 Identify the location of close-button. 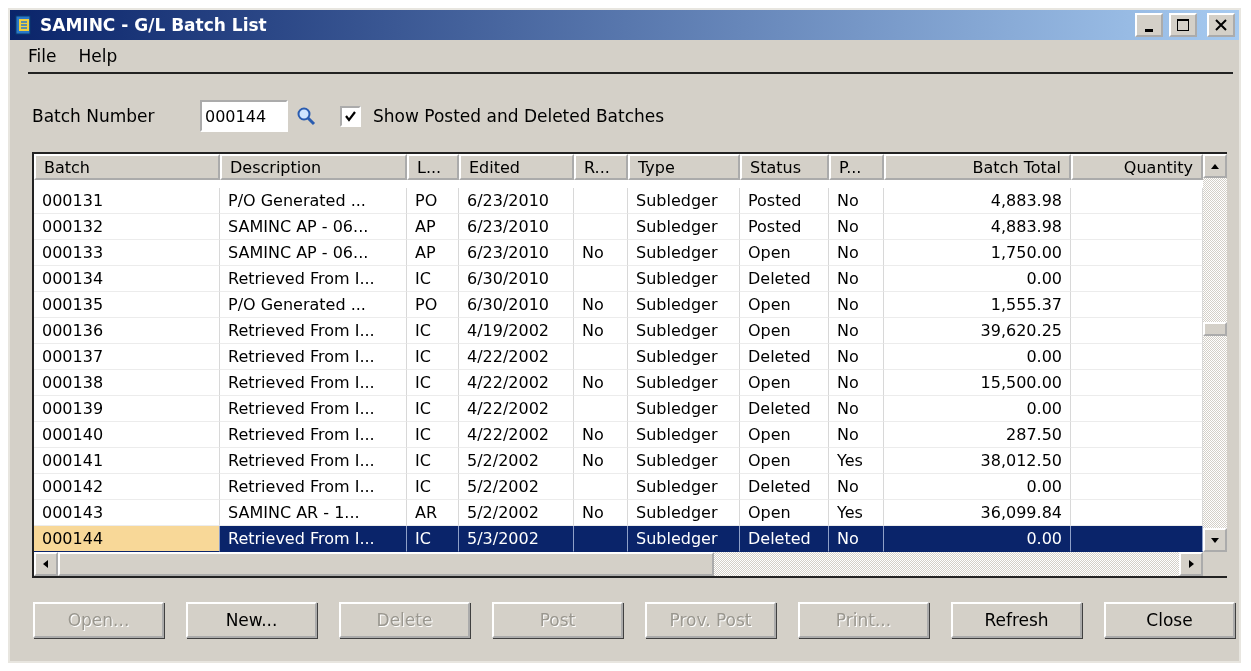
(1221, 25).